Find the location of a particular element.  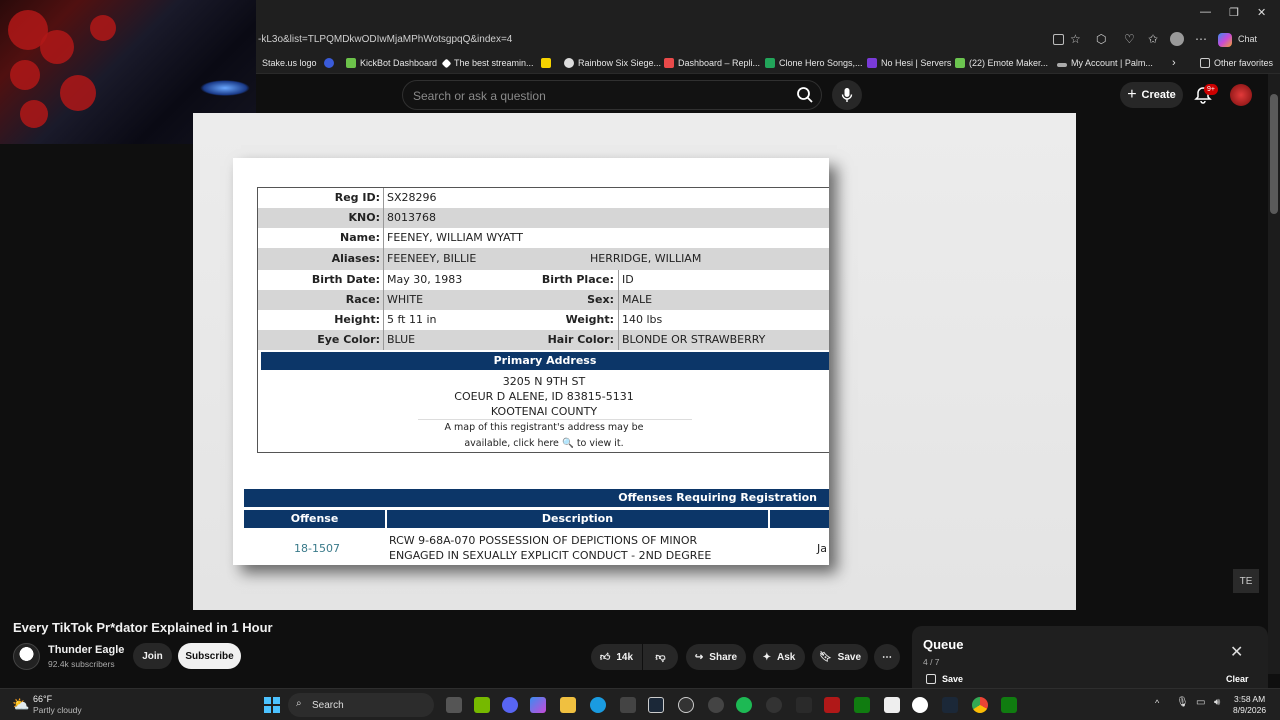

rockstar-icon is located at coordinates (832, 705).